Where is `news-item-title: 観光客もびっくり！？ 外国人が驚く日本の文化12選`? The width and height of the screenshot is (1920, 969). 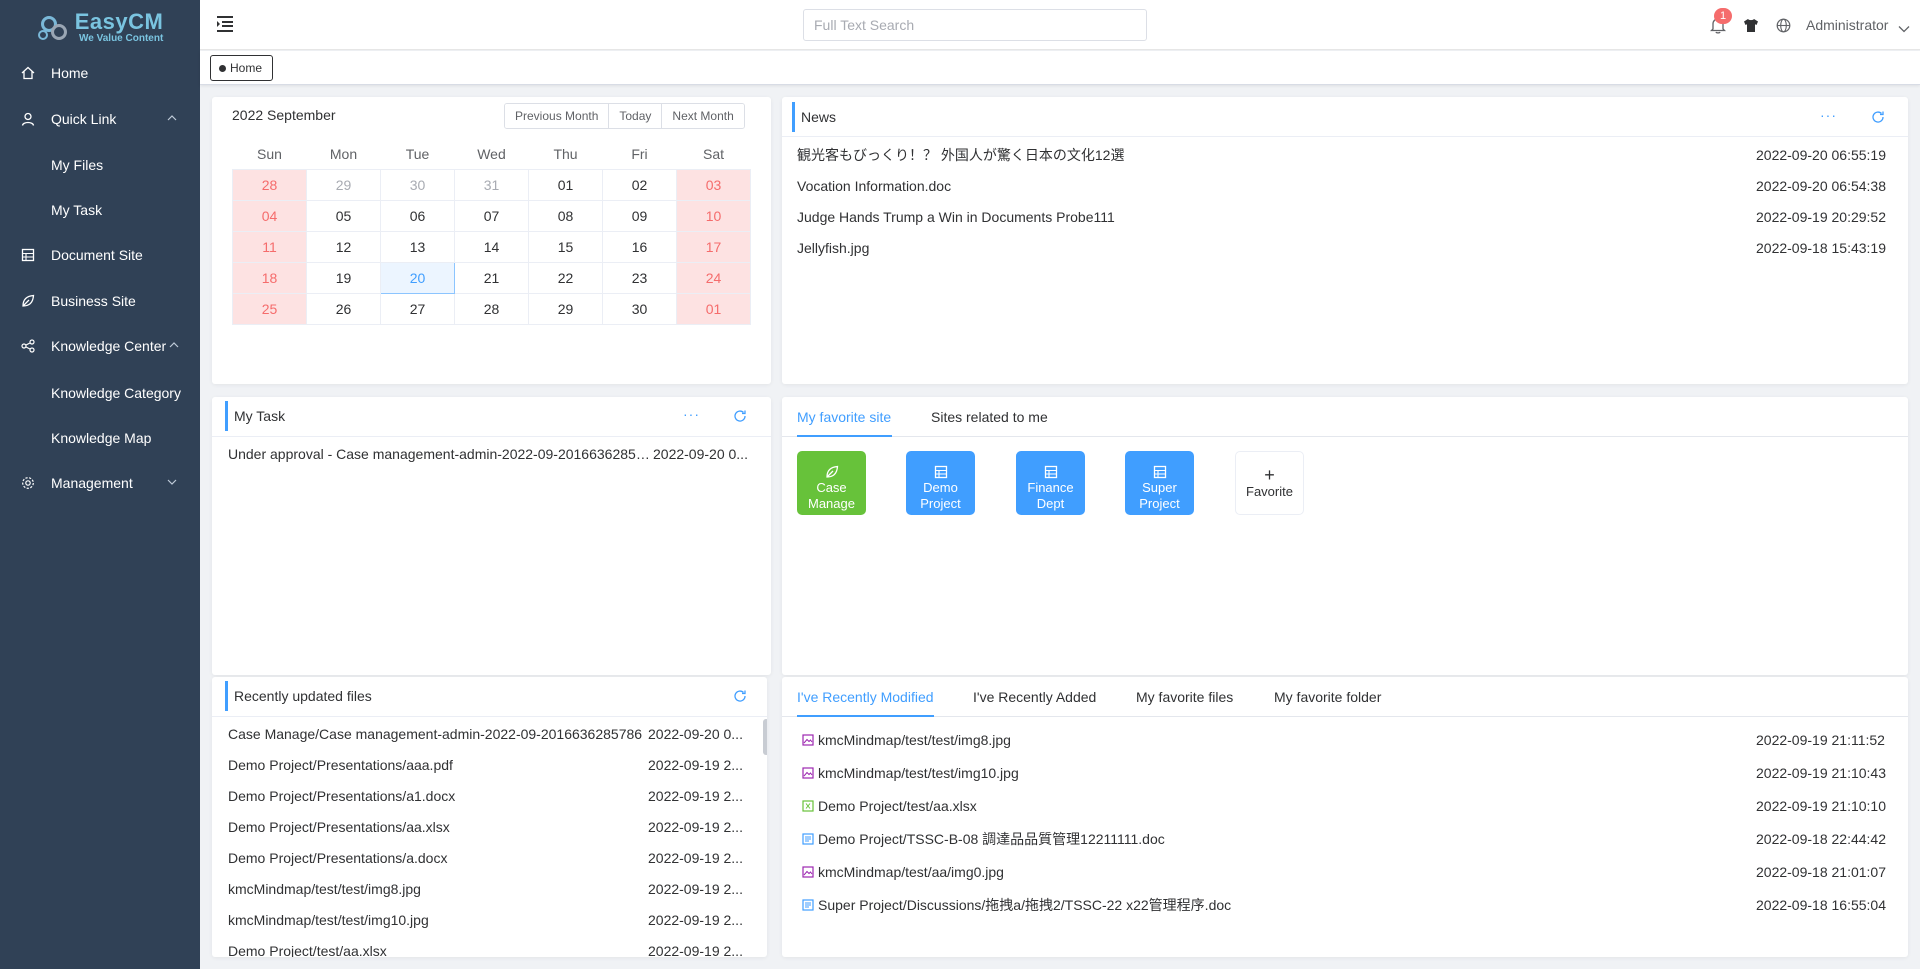 news-item-title: 観光客もびっくり！？ 外国人が驚く日本の文化12選 is located at coordinates (1197, 155).